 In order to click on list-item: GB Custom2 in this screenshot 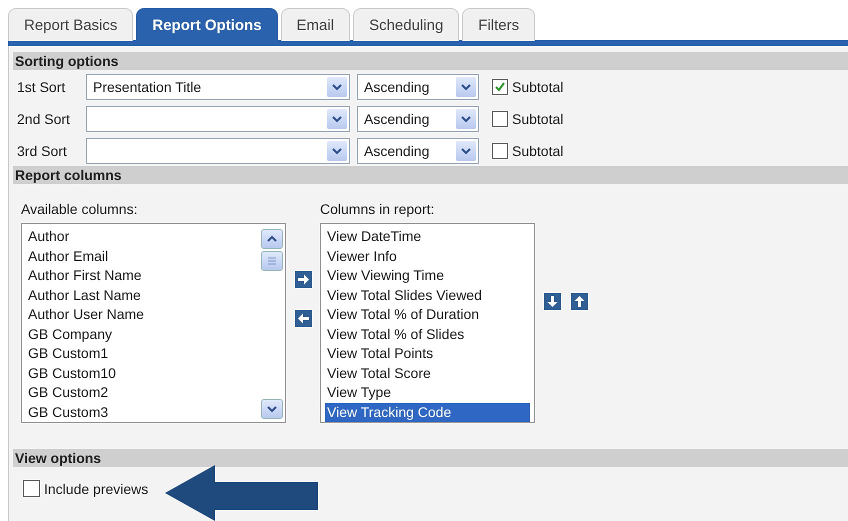, I will do `click(141, 392)`.